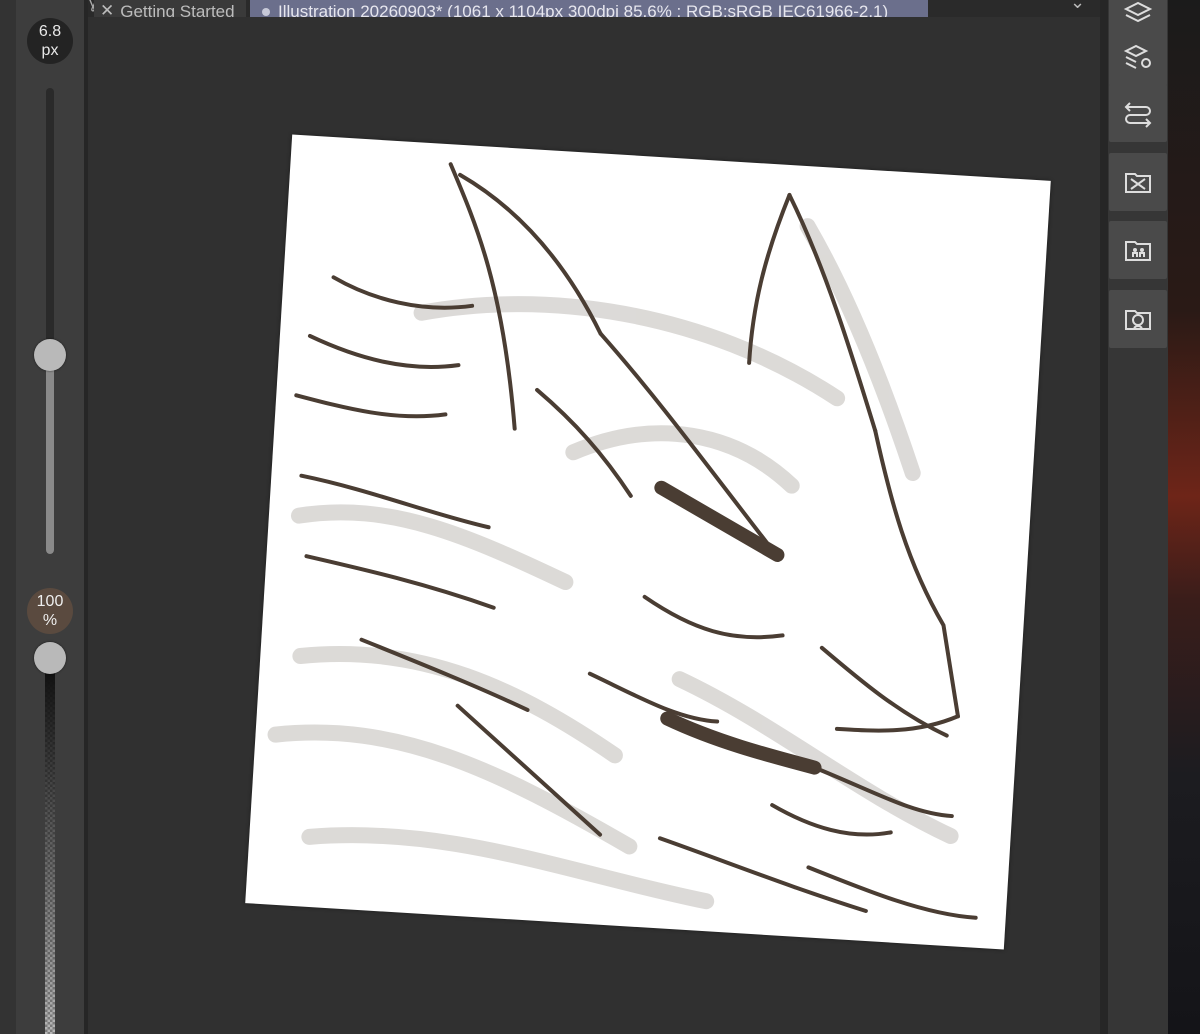 This screenshot has width=1200, height=1034. What do you see at coordinates (50, 611) in the screenshot?
I see `brush-opacity-readout: 100 %` at bounding box center [50, 611].